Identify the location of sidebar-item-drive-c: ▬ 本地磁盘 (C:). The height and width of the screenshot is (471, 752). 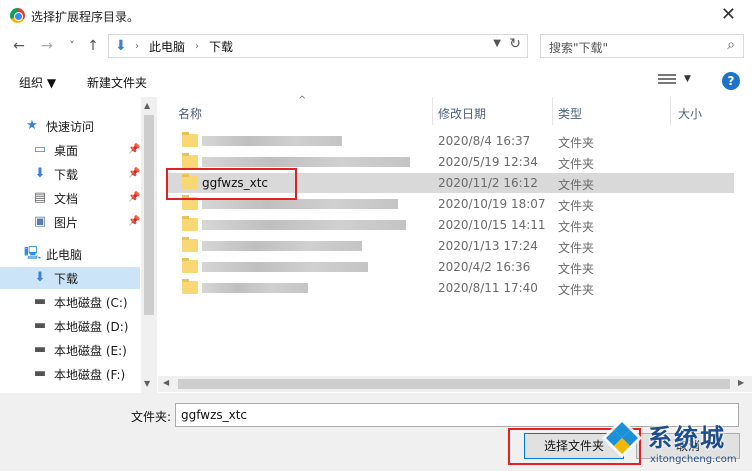
(70, 302).